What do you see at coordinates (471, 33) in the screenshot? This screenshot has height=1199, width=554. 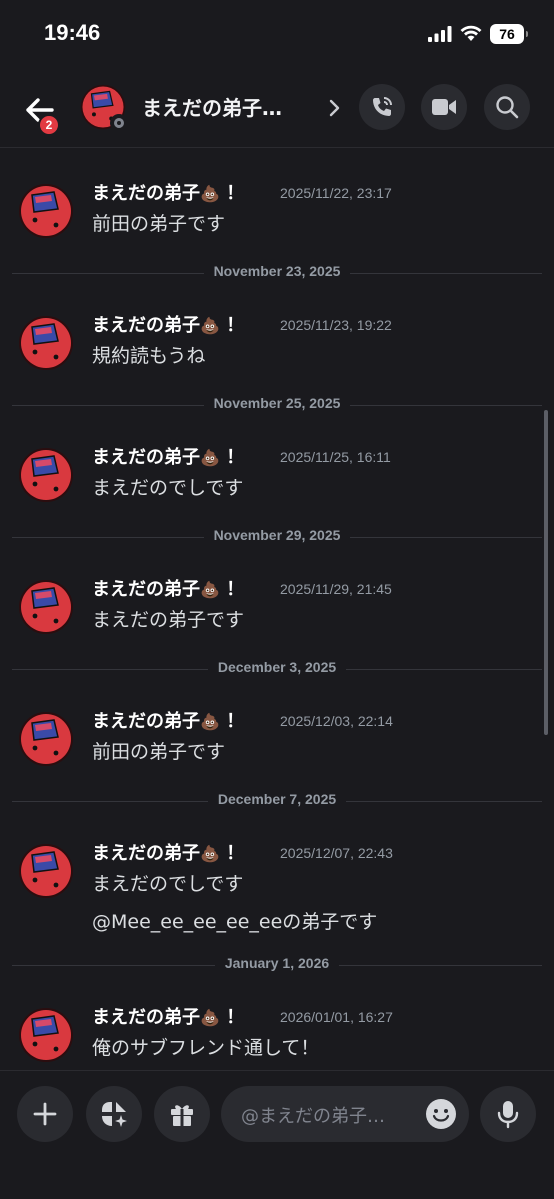 I see `wifi-icon` at bounding box center [471, 33].